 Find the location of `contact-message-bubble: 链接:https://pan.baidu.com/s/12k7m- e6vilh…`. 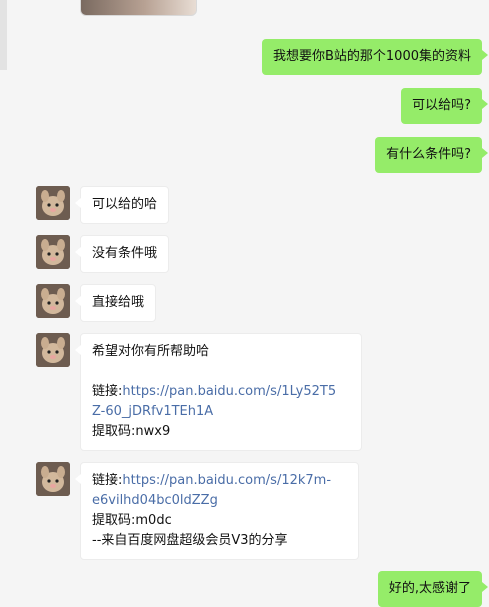

contact-message-bubble: 链接:https://pan.baidu.com/s/12k7m- e6vilh… is located at coordinates (217, 511).